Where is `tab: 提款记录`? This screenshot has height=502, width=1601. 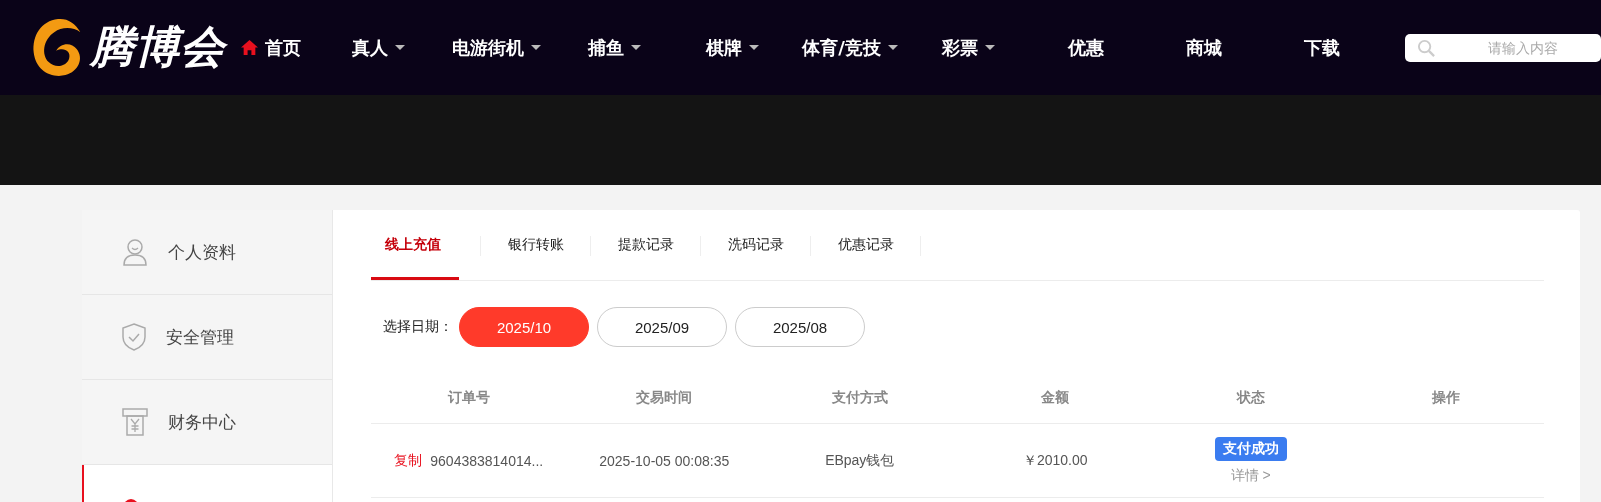
tab: 提款记录 is located at coordinates (646, 245).